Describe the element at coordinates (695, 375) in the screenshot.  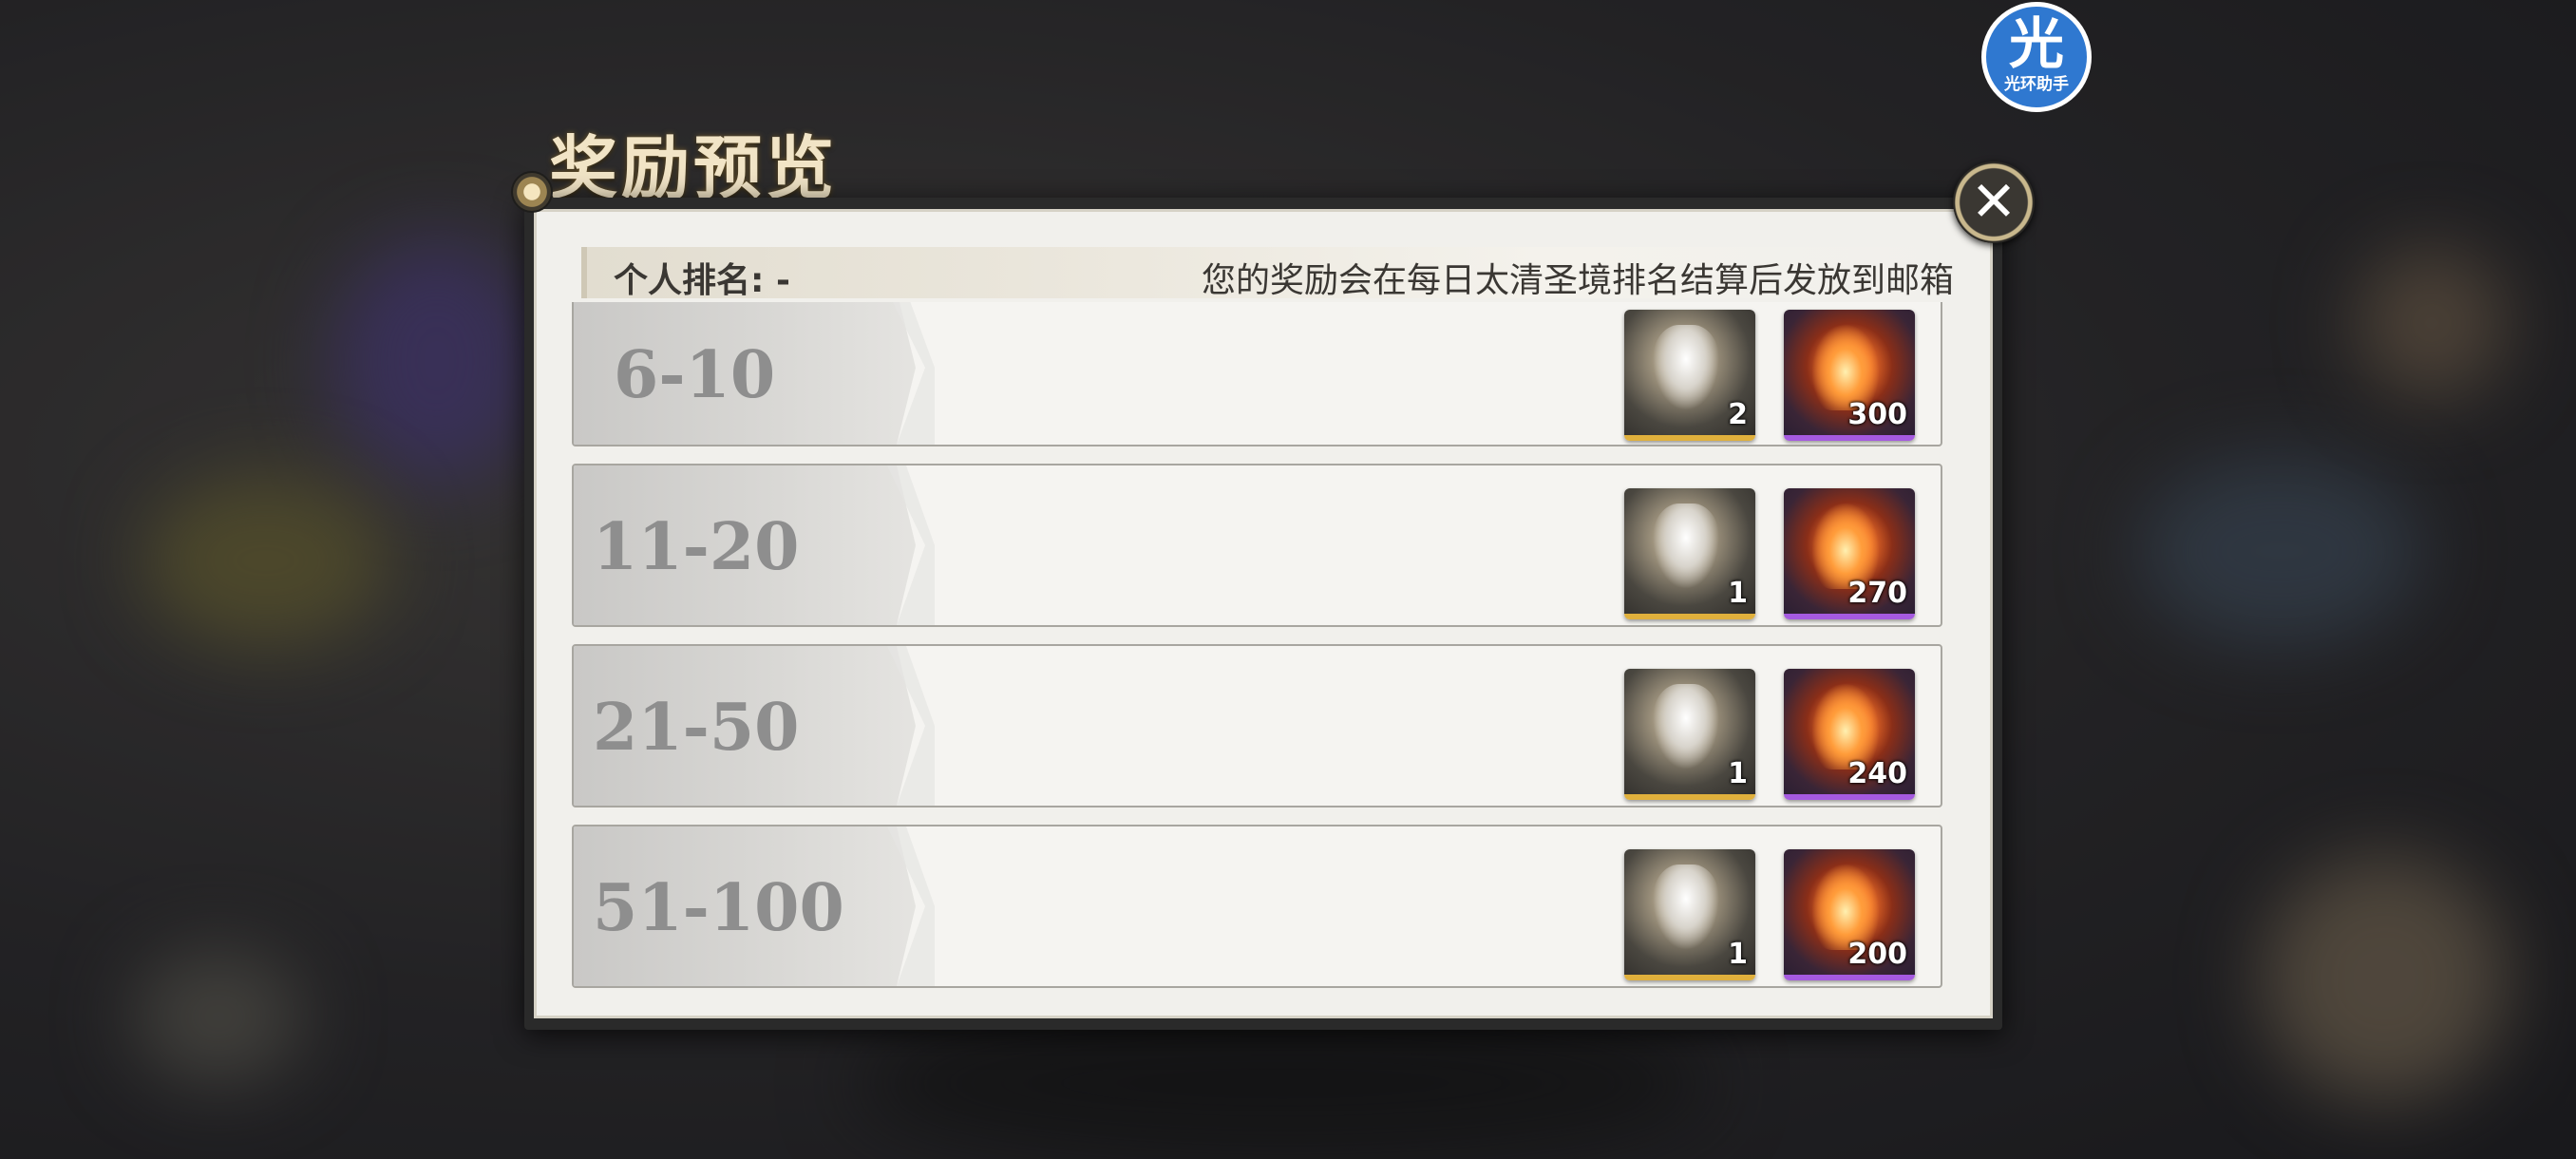
I see `rank-range: 6-10` at that location.